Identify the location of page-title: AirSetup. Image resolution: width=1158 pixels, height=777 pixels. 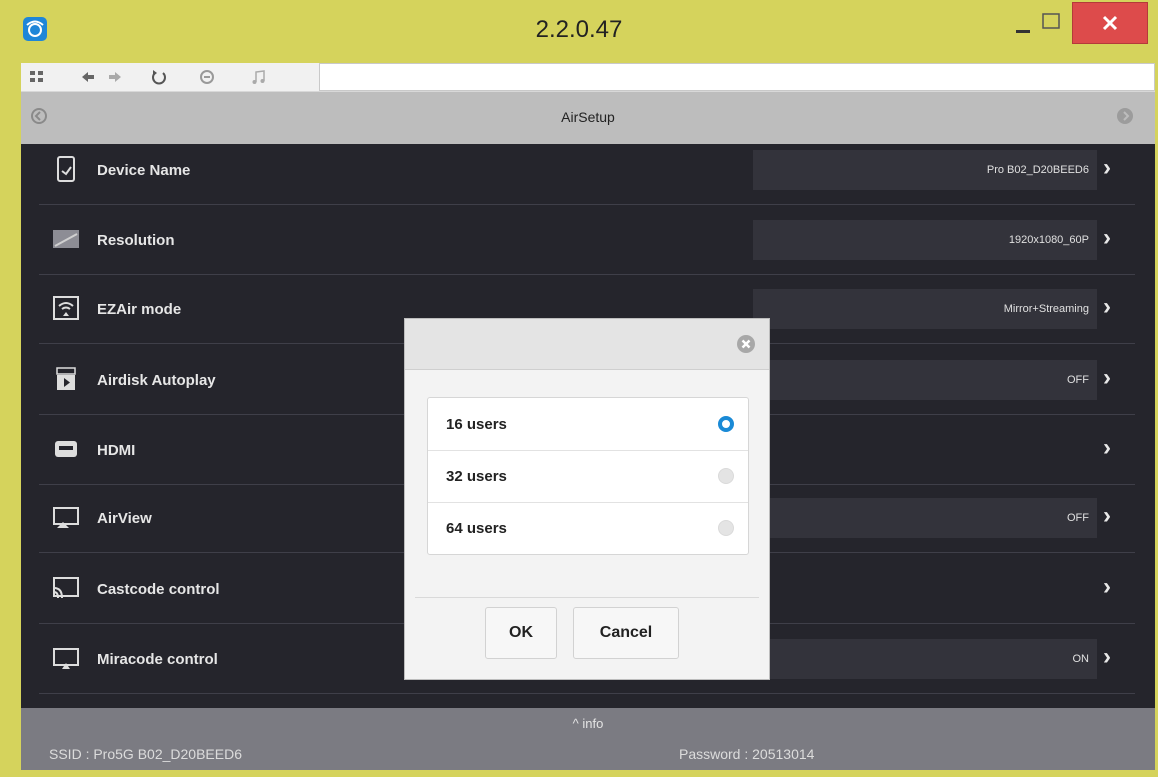
(588, 117).